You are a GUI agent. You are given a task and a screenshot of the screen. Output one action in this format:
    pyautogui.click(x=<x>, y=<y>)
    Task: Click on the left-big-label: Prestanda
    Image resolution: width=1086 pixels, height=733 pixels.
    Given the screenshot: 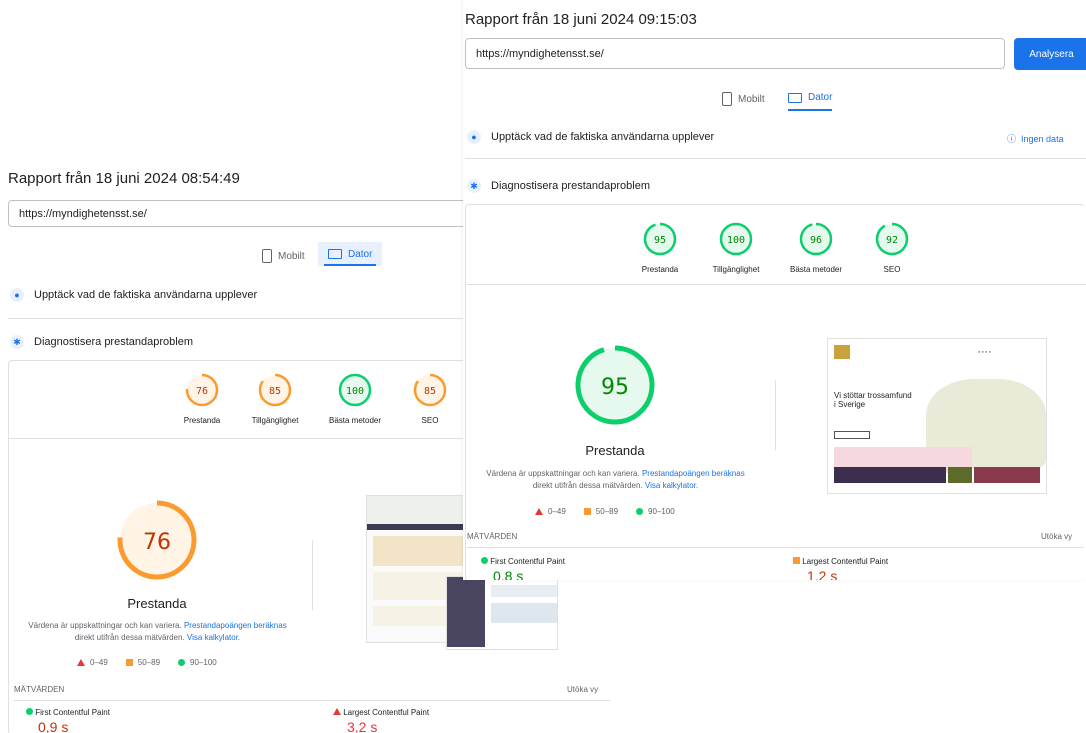 What is the action you would take?
    pyautogui.click(x=157, y=603)
    